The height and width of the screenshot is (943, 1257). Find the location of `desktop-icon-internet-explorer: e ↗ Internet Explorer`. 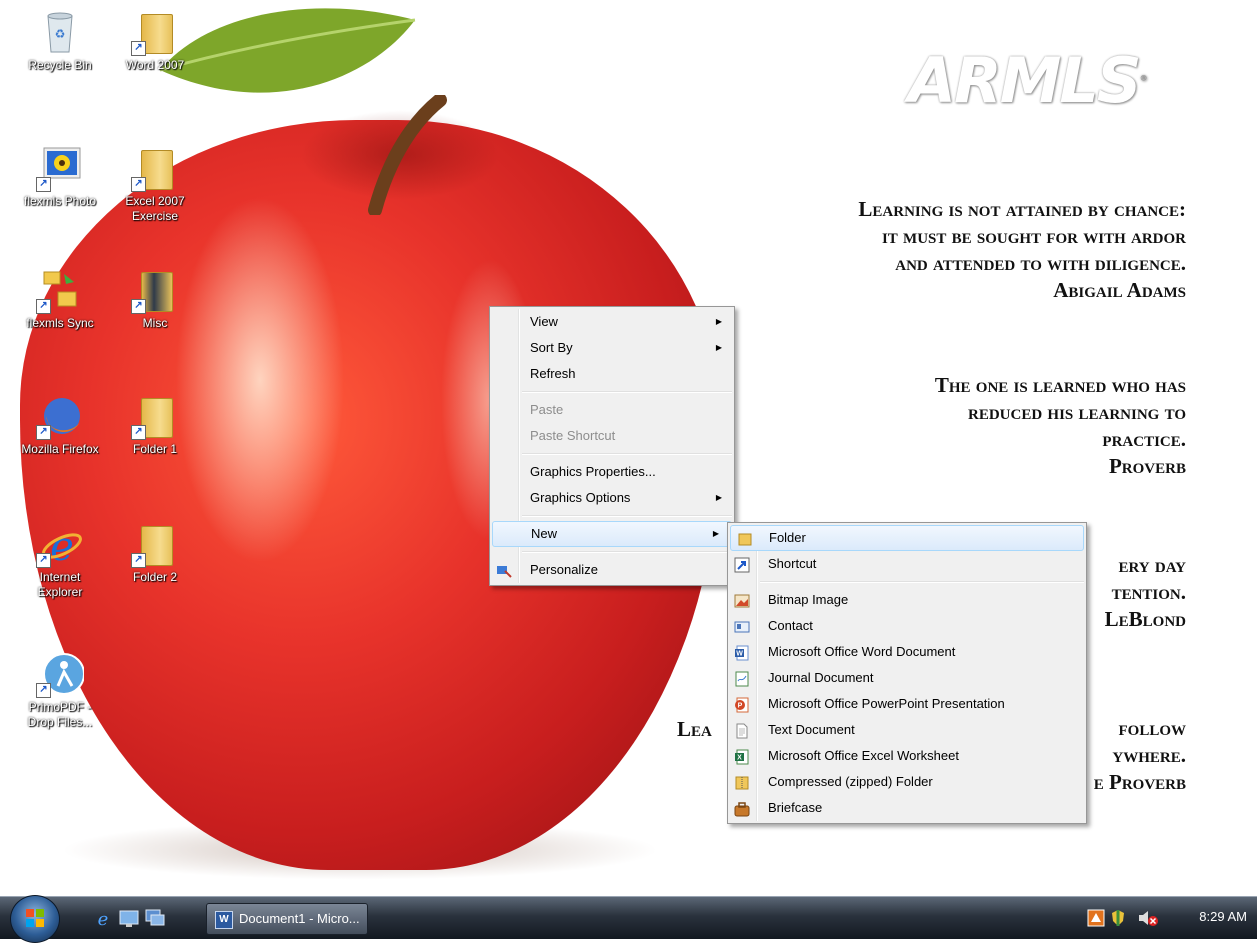

desktop-icon-internet-explorer: e ↗ Internet Explorer is located at coordinates (60, 560).